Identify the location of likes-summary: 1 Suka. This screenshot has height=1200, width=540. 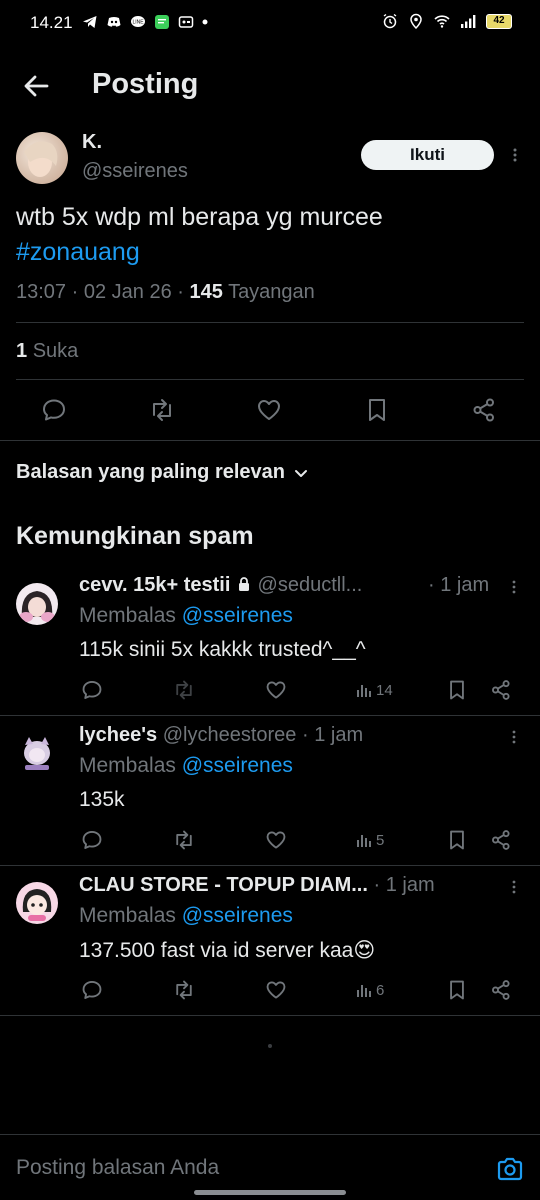
(47, 351).